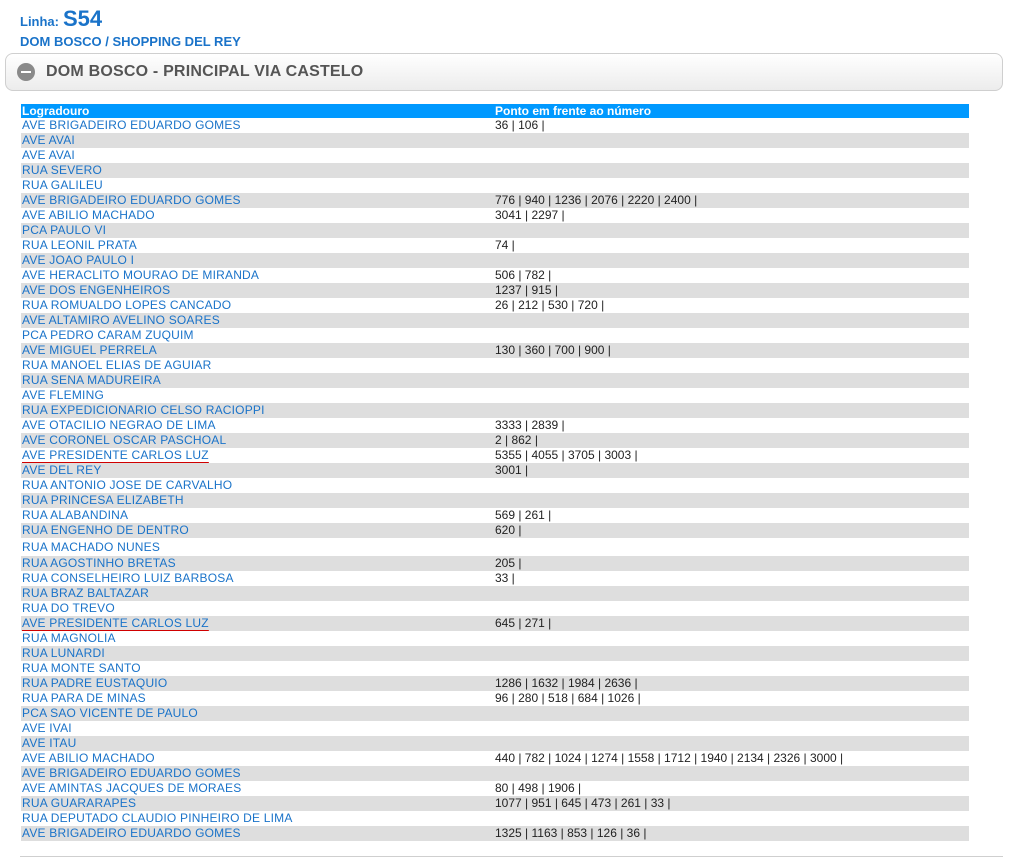 Image resolution: width=1011 pixels, height=868 pixels. Describe the element at coordinates (504, 72) in the screenshot. I see `section-accordion-header: DOM BOSCO - PRINCIPAL VIA CASTELO` at that location.